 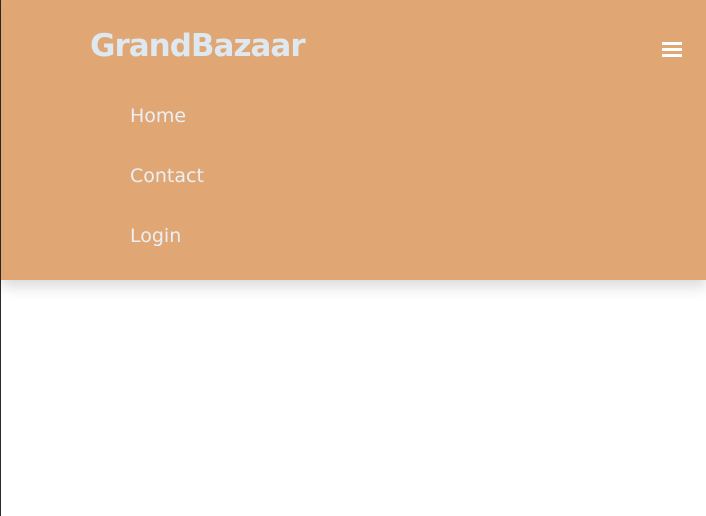 I want to click on nav-menu: Home Contact Login, so click(x=167, y=186).